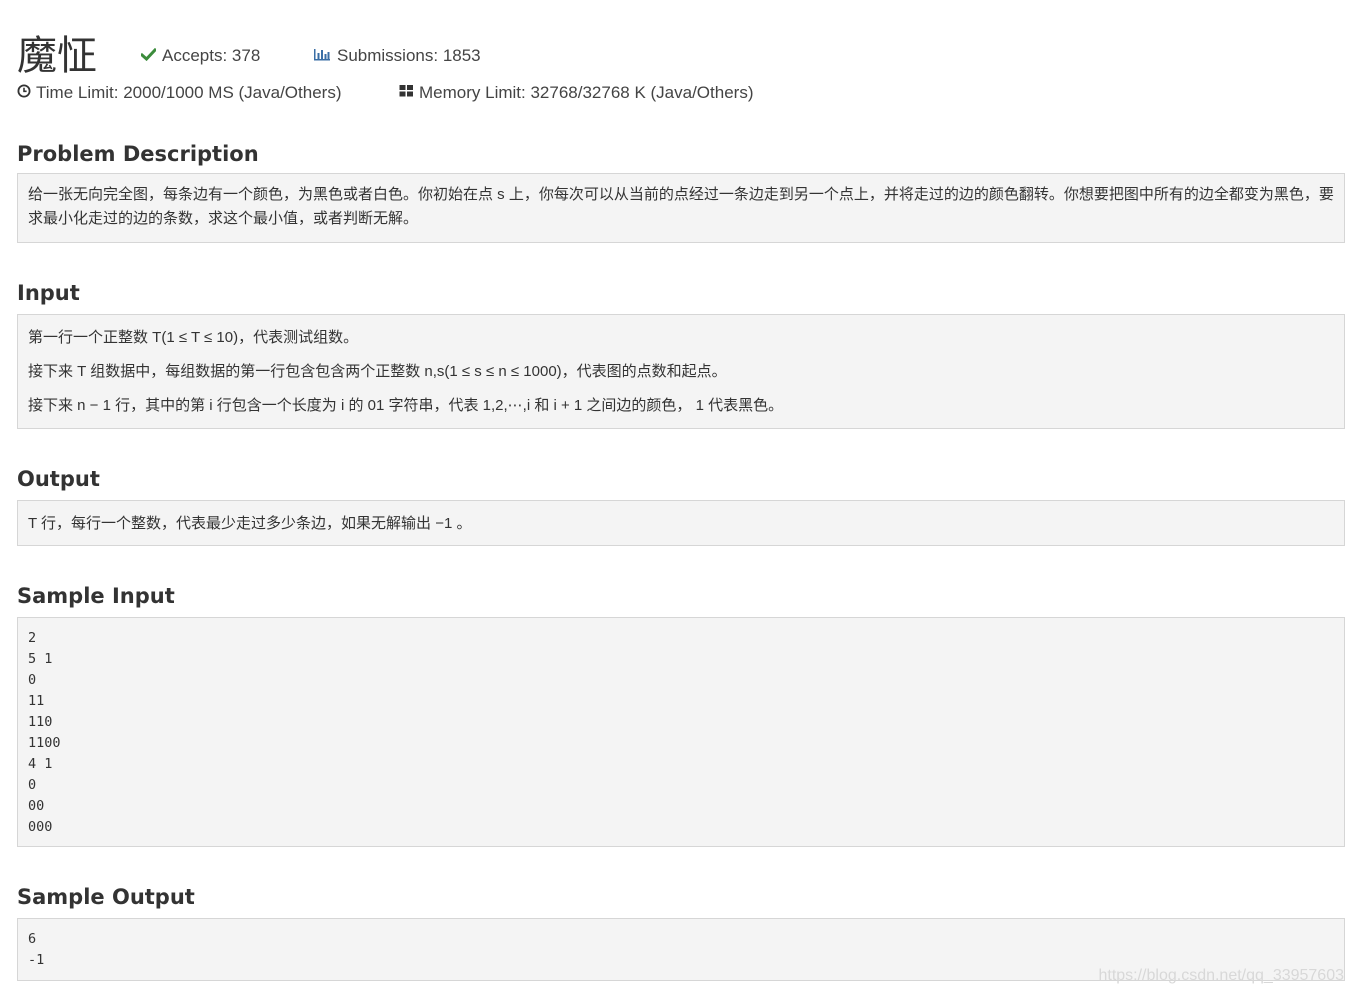 The width and height of the screenshot is (1352, 993). I want to click on input-heading: Input, so click(48, 293).